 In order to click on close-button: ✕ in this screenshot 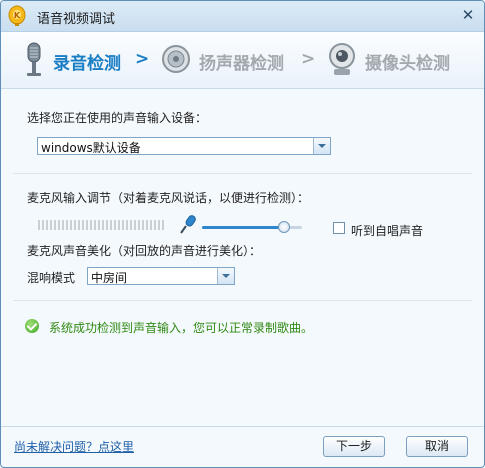, I will do `click(468, 15)`.